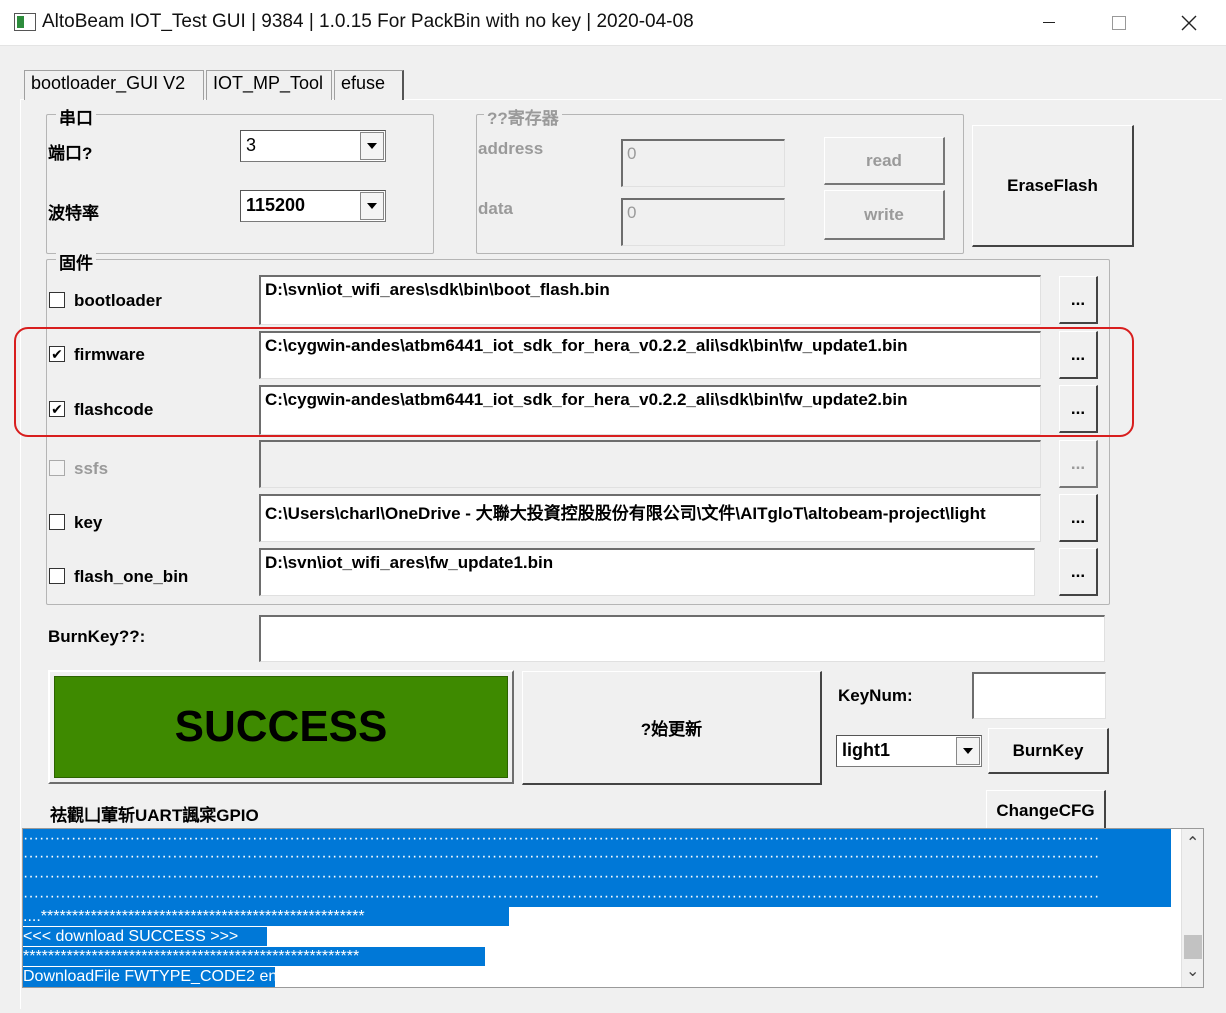 This screenshot has width=1226, height=1013. I want to click on address-label: address, so click(511, 148).